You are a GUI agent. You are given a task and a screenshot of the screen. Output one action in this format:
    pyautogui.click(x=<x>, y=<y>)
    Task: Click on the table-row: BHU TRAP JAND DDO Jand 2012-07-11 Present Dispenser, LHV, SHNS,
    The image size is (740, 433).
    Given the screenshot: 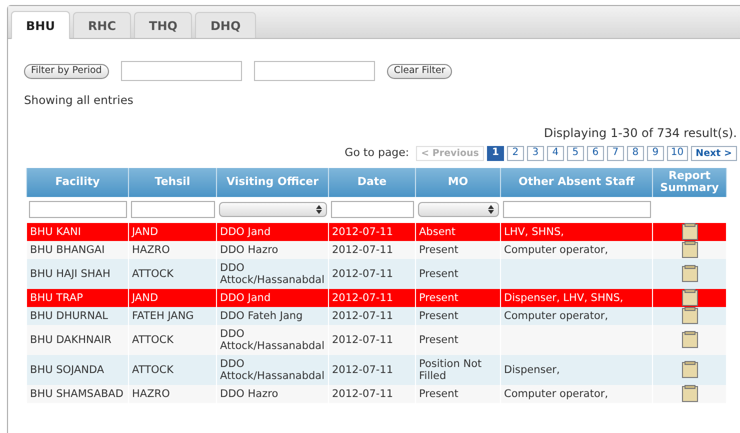 What is the action you would take?
    pyautogui.click(x=376, y=297)
    